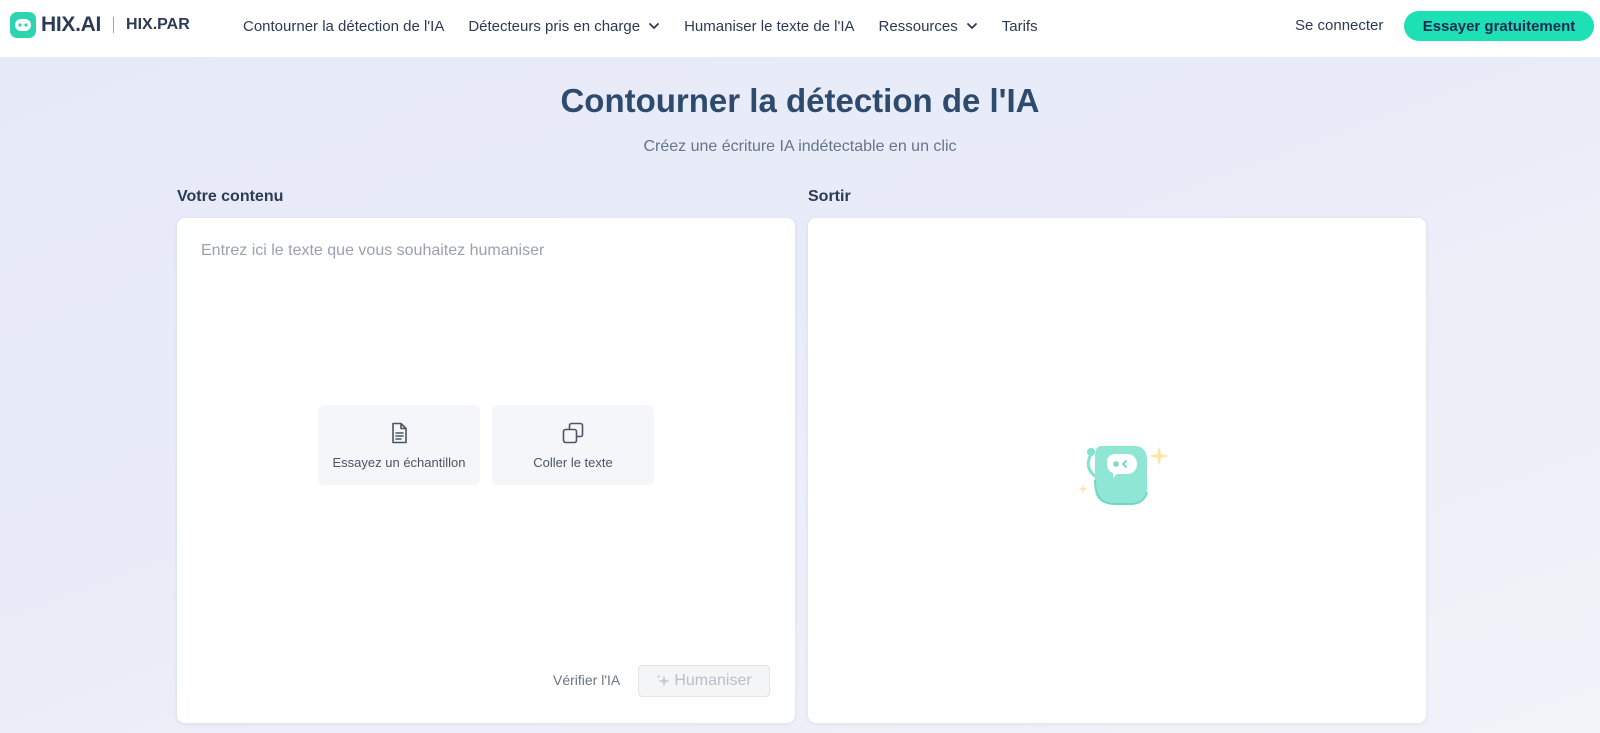 This screenshot has height=733, width=1600. I want to click on signin-link: Se connecter, so click(1339, 25).